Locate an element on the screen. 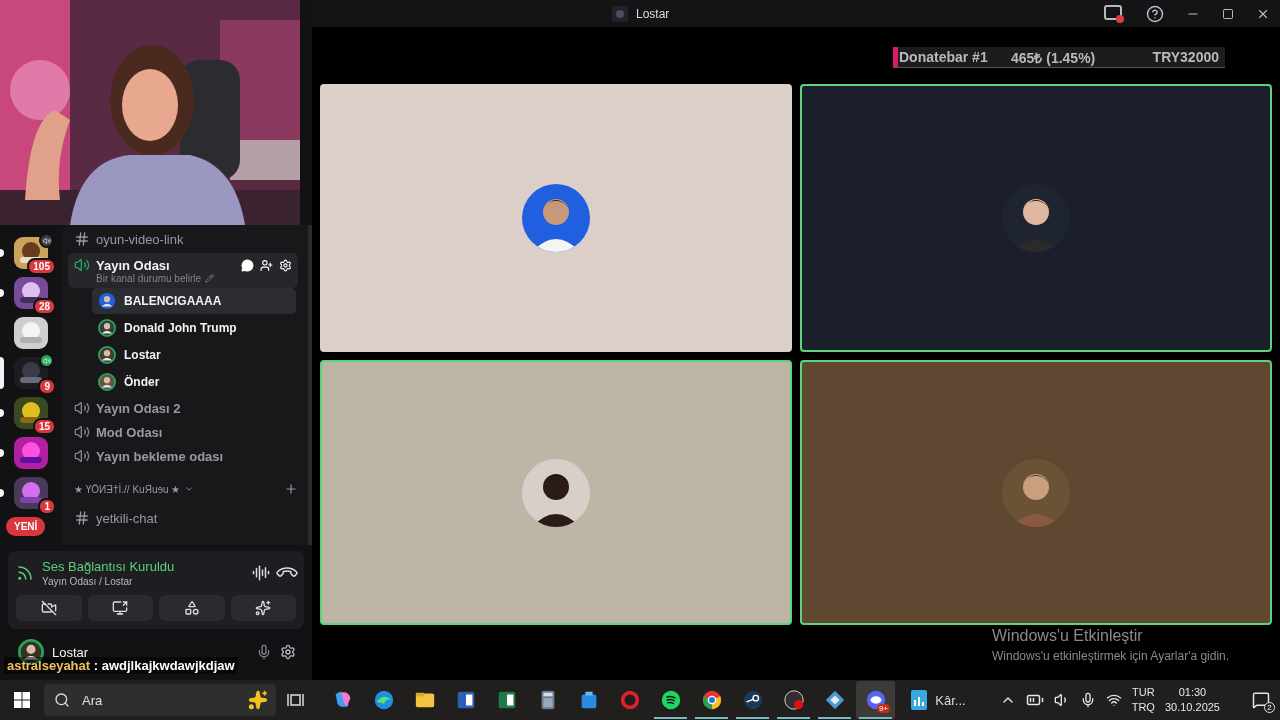  notification-badge: 9+ is located at coordinates (883, 708).